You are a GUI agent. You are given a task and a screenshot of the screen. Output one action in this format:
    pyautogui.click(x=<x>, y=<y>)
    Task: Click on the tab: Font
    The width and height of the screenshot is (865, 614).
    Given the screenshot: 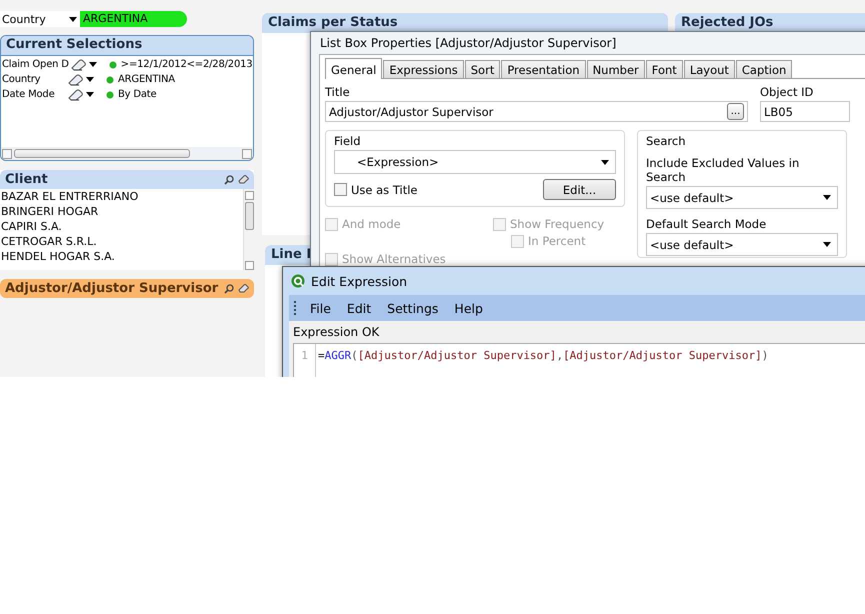 What is the action you would take?
    pyautogui.click(x=664, y=69)
    